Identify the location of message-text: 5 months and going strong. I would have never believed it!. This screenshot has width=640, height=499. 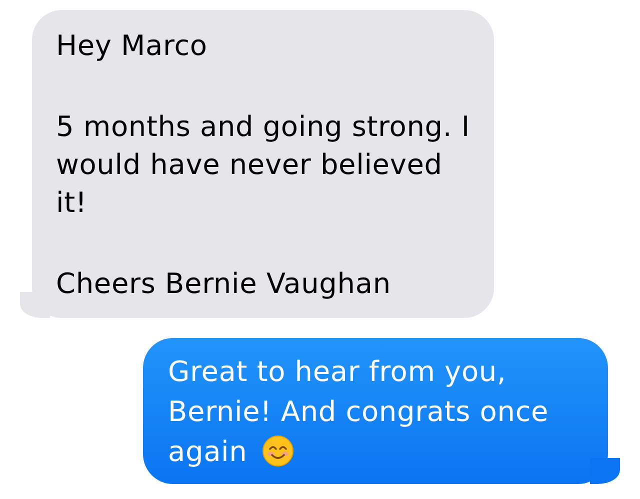
(263, 165).